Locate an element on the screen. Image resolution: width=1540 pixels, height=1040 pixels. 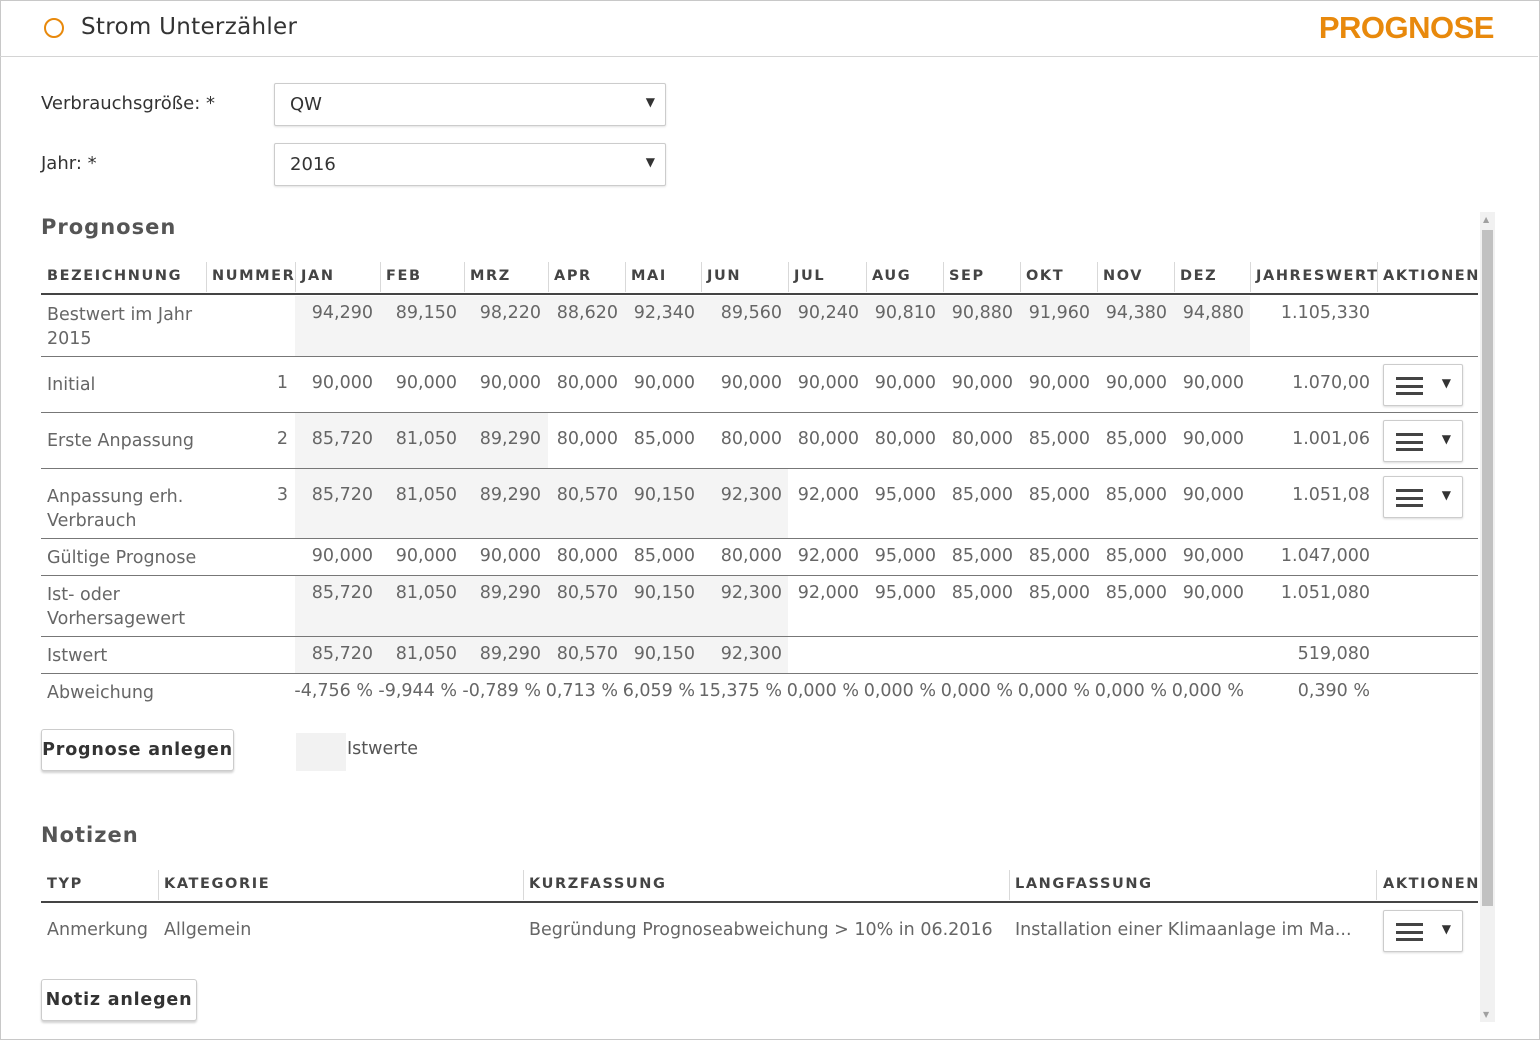
notizen-title: Notizen is located at coordinates (90, 835).